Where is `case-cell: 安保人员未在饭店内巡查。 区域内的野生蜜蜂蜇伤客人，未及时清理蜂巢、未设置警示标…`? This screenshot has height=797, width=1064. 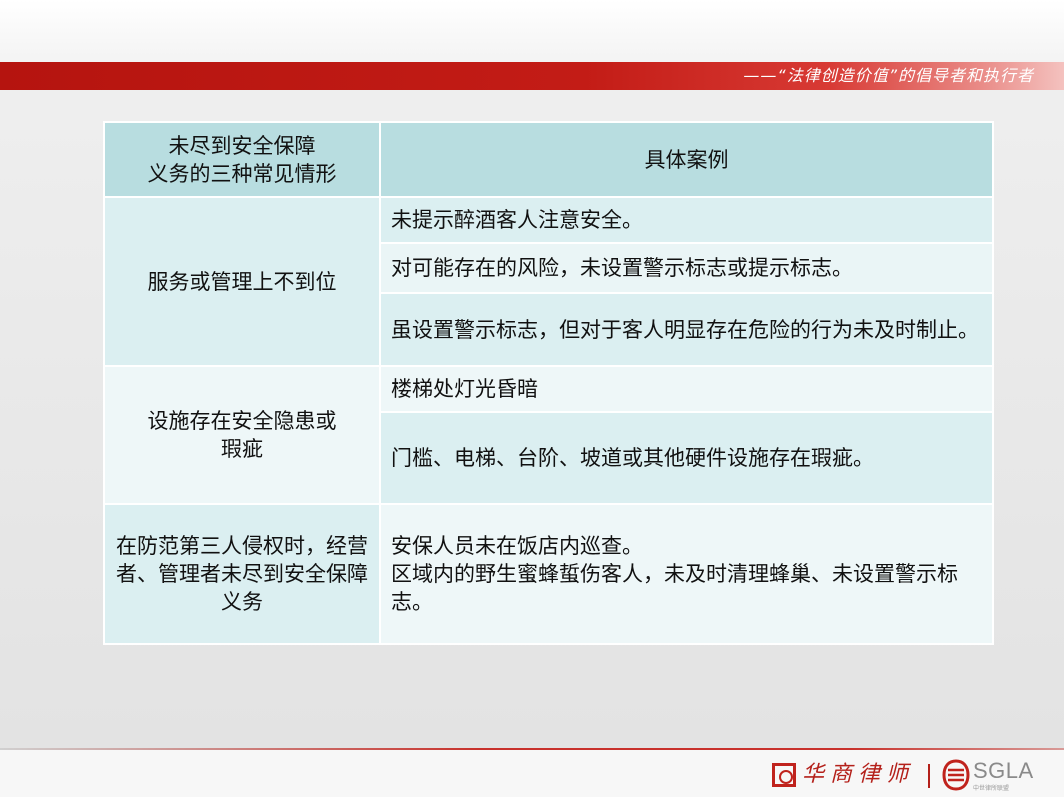
case-cell: 安保人员未在饭店内巡查。 区域内的野生蜜蜂蜇伤客人，未及时清理蜂巢、未设置警示标… is located at coordinates (686, 574).